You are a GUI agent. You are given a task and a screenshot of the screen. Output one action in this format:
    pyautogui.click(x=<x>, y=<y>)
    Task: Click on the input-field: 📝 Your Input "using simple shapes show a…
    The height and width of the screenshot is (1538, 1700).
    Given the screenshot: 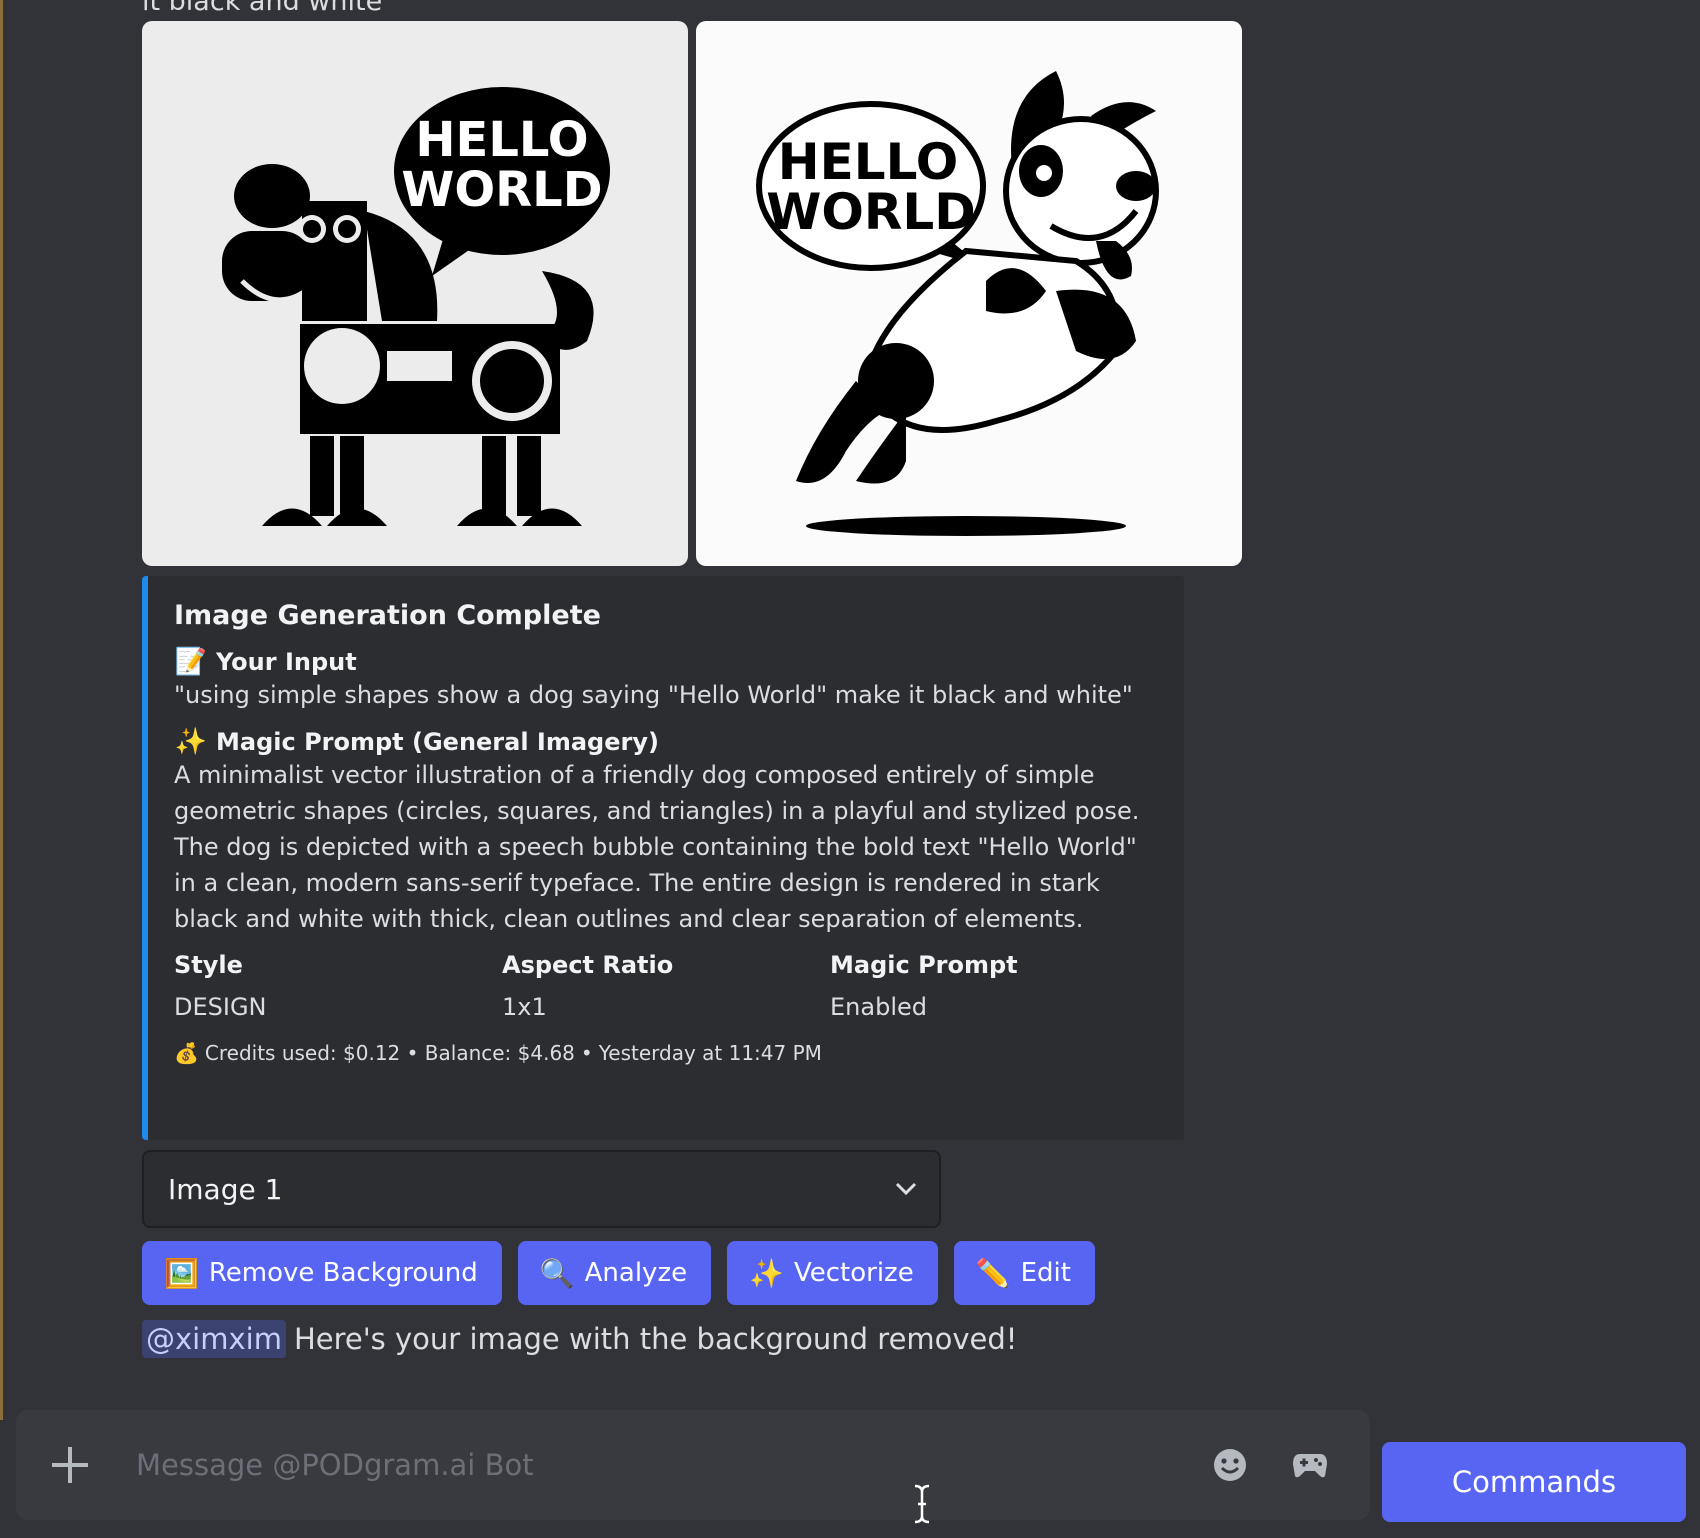 What is the action you would take?
    pyautogui.click(x=666, y=680)
    